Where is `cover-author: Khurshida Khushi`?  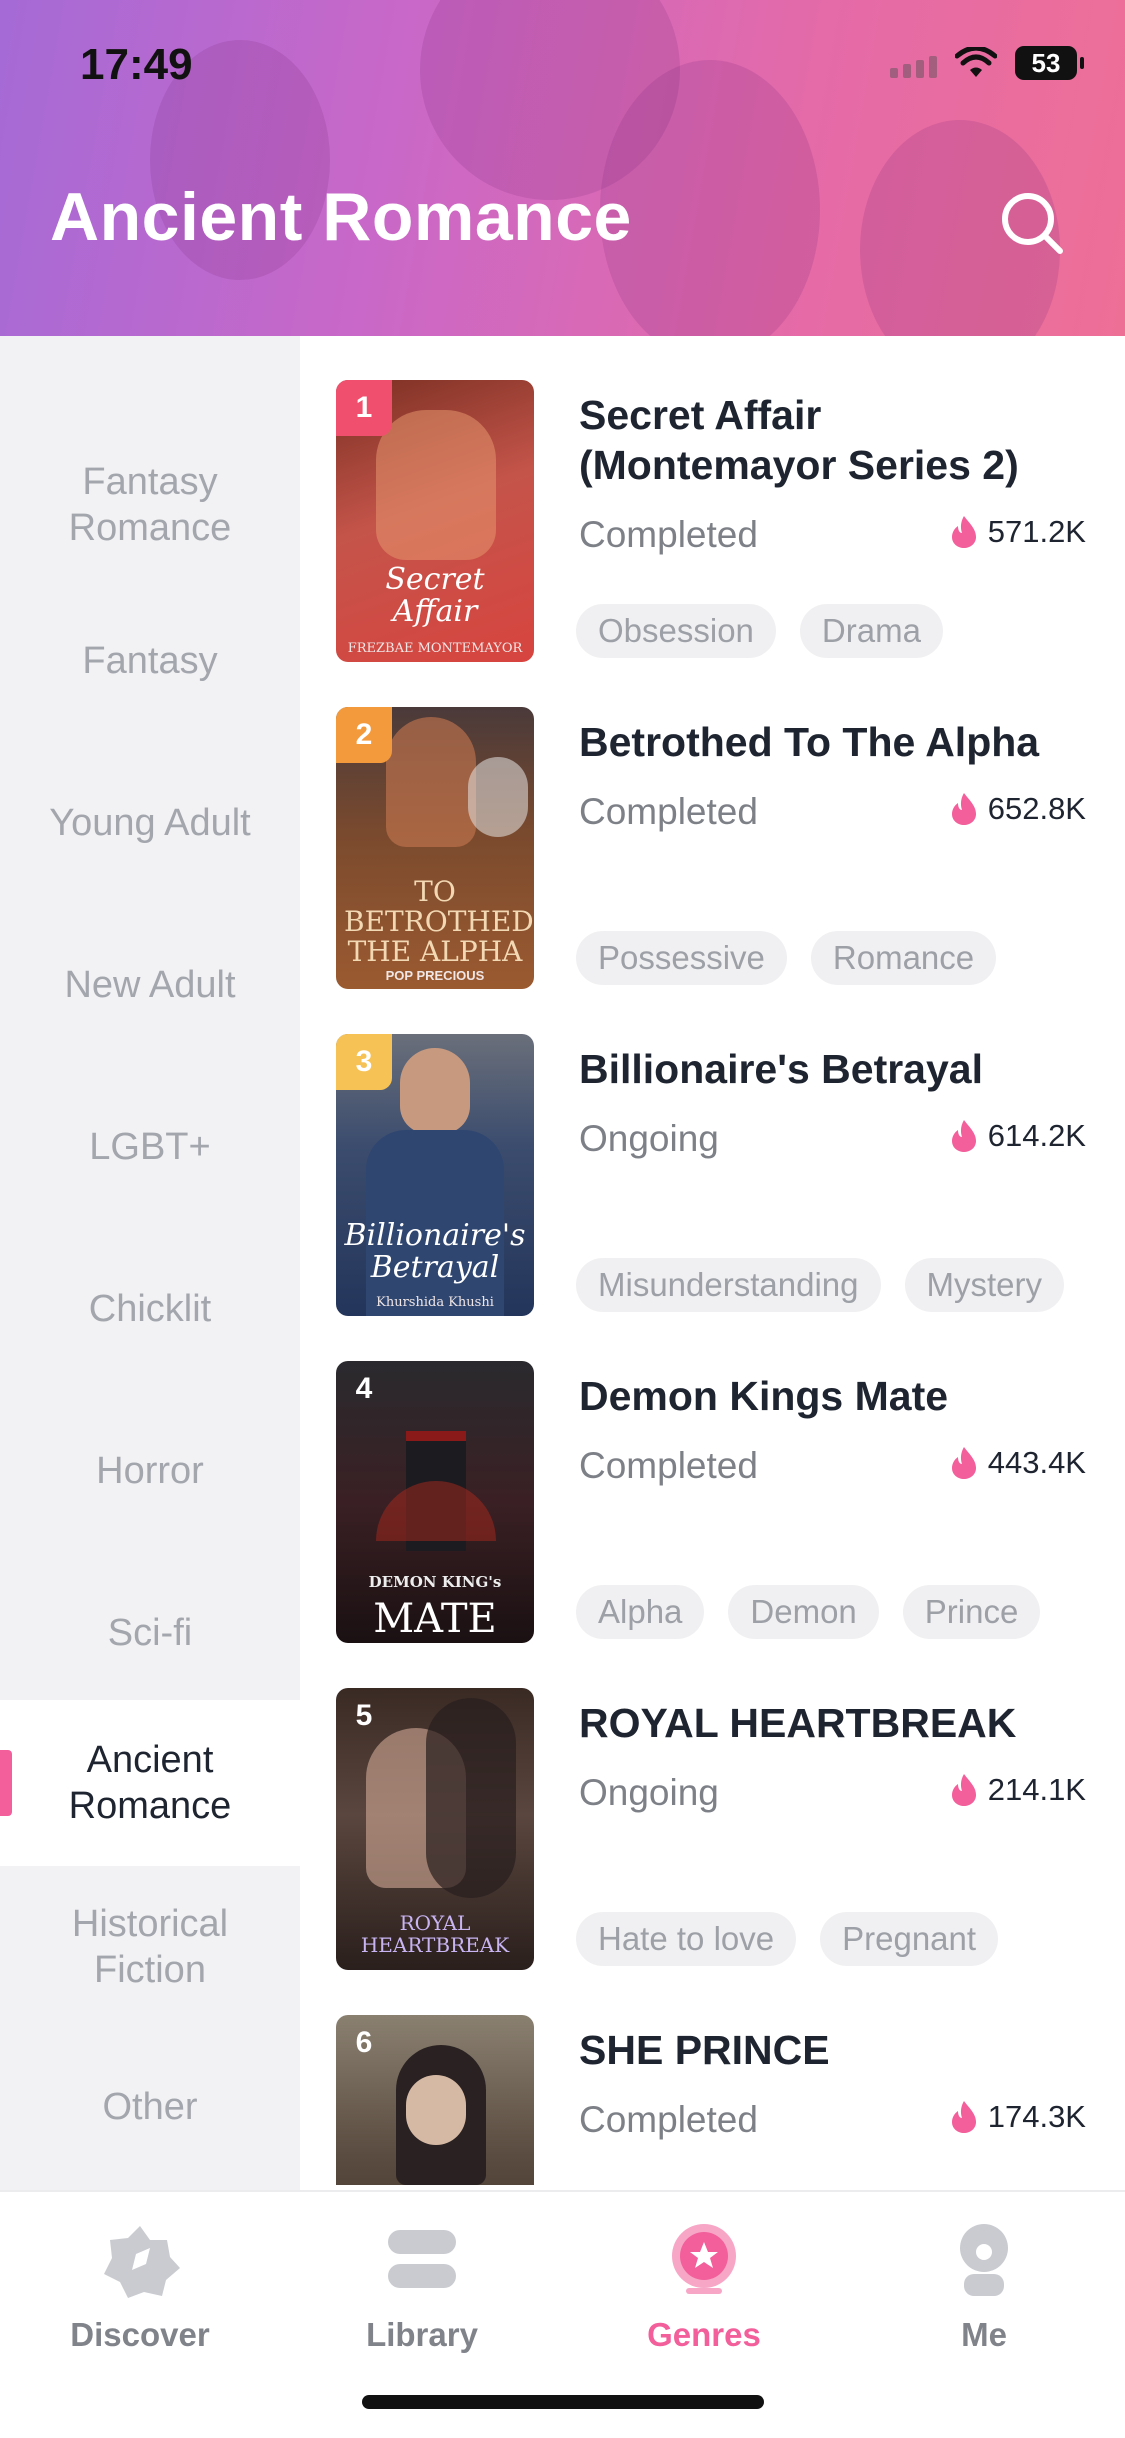
cover-author: Khurshida Khushi is located at coordinates (435, 1302).